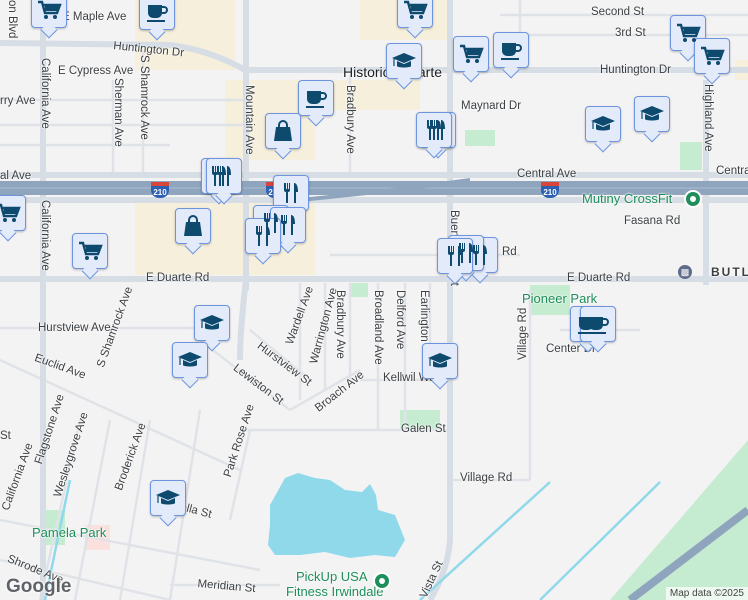 Image resolution: width=748 pixels, height=600 pixels. Describe the element at coordinates (491, 106) in the screenshot. I see `street-label: Maynard Dr` at that location.